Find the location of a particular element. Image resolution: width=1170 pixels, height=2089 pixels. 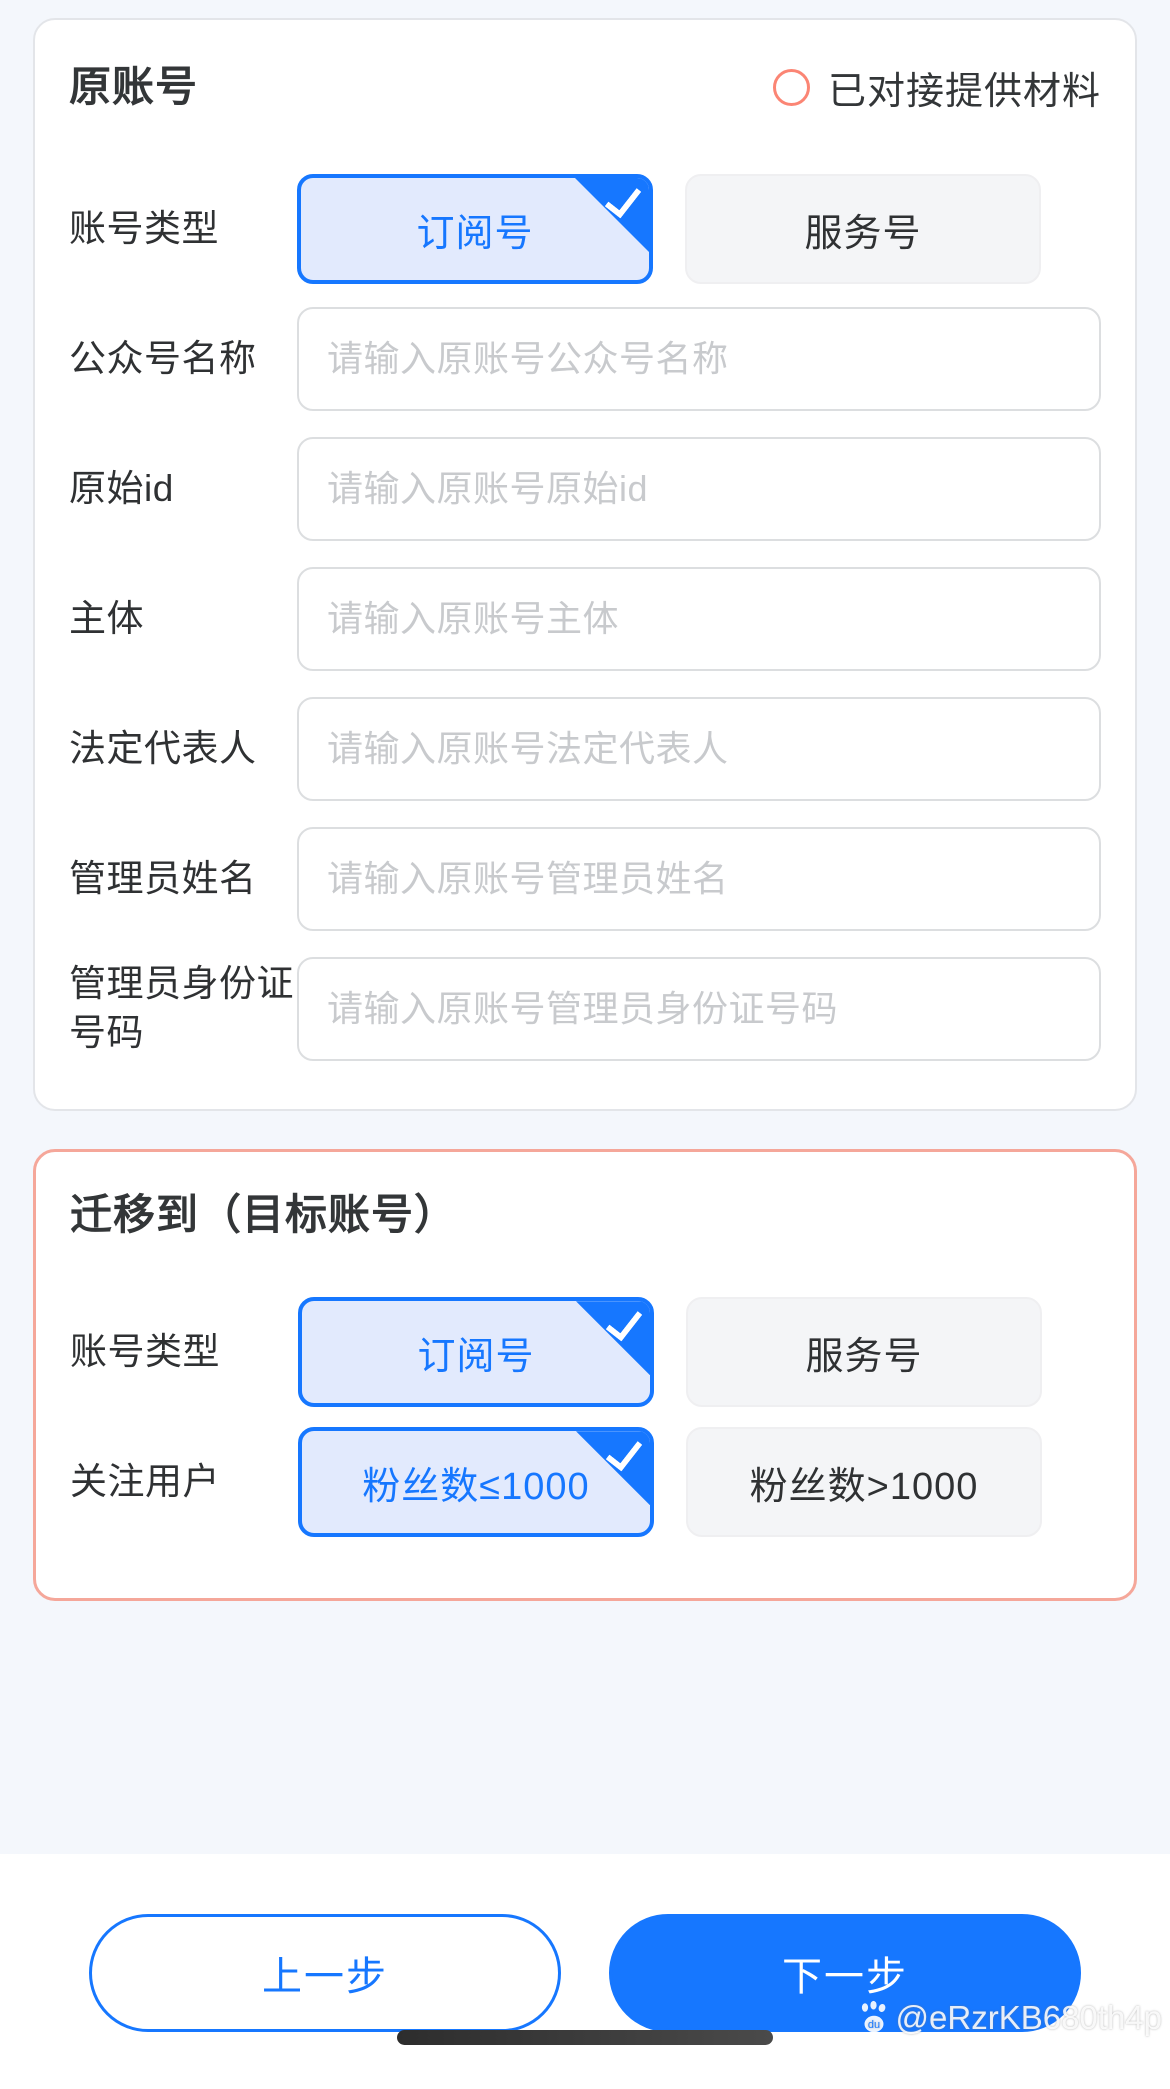

origin-row-label: 原始id is located at coordinates (121, 488).